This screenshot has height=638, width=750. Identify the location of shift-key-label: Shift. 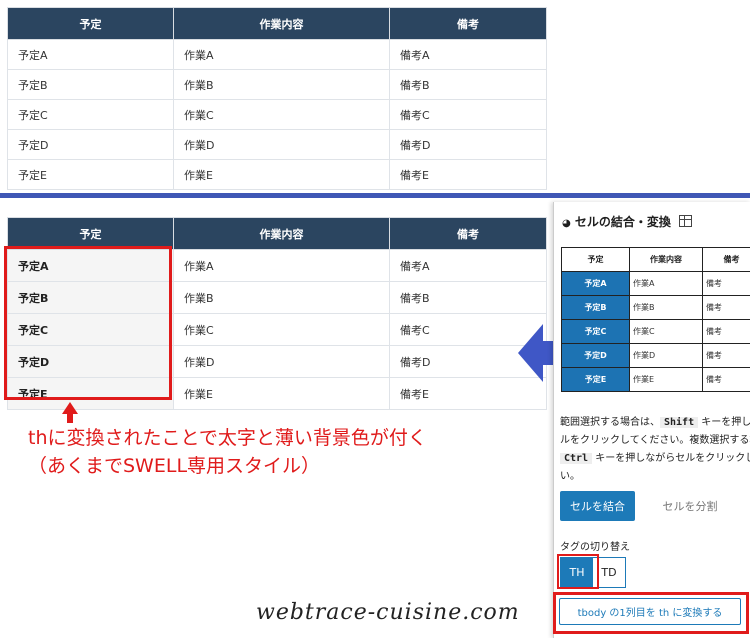
(679, 422).